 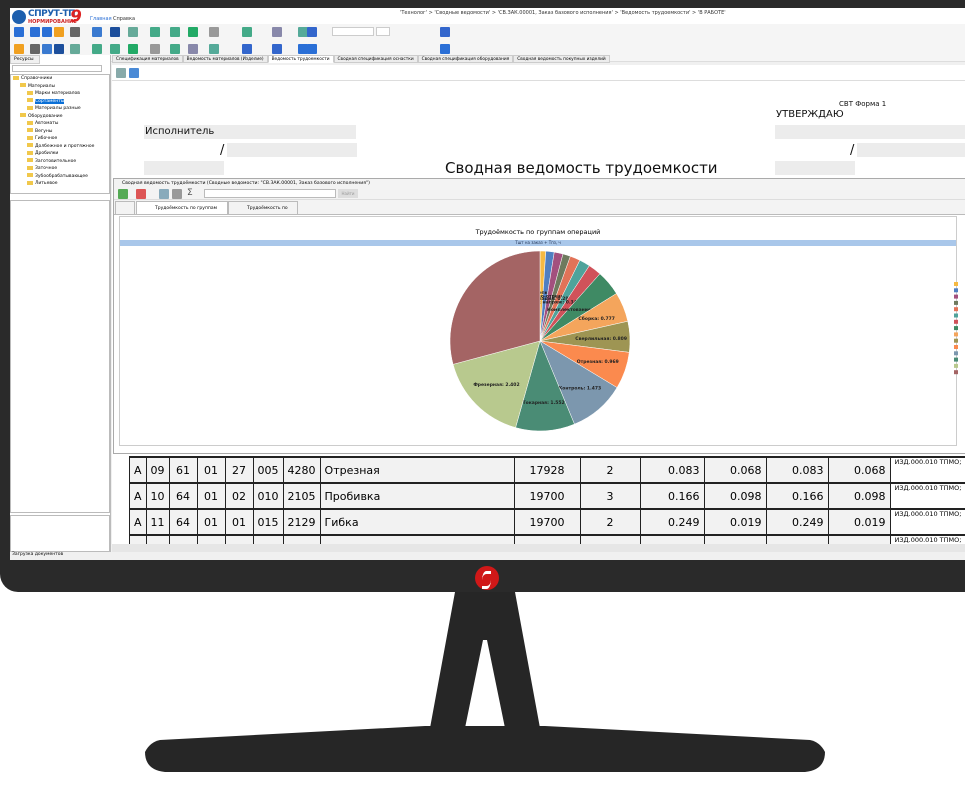 I want to click on table-cell: 19700, so click(x=547, y=496).